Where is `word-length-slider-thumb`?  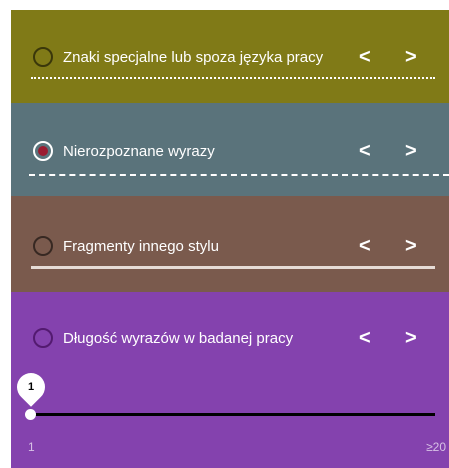 word-length-slider-thumb is located at coordinates (30, 414).